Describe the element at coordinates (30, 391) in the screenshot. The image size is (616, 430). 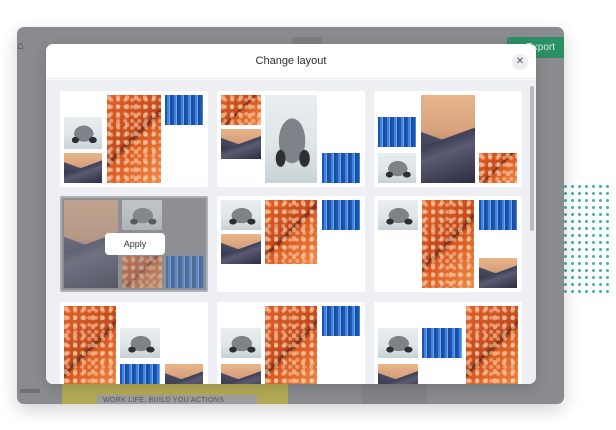
I see `background-footer-item` at that location.